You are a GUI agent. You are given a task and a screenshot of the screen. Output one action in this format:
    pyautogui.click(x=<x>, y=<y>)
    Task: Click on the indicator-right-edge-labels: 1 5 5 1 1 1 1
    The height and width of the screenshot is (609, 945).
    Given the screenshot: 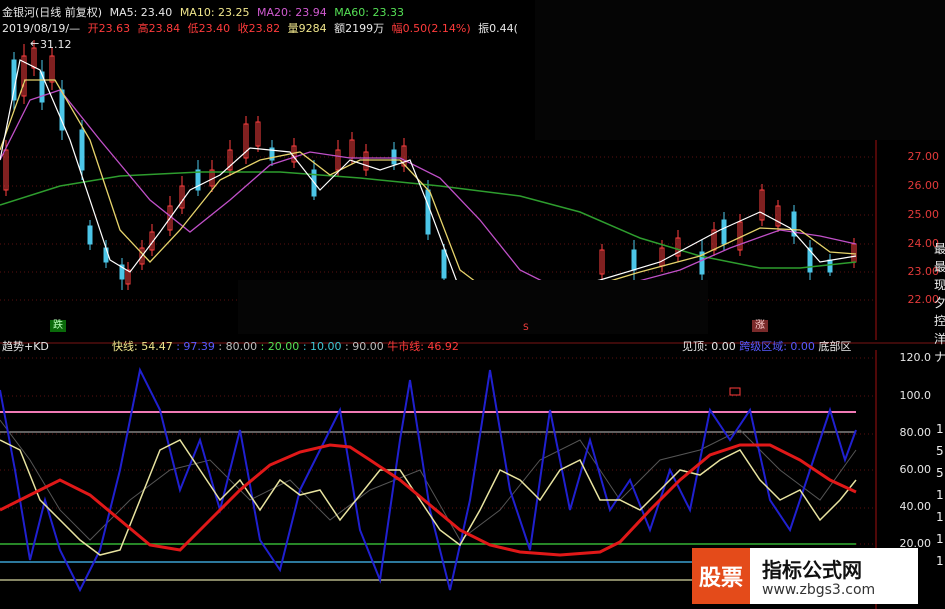 What is the action you would take?
    pyautogui.click(x=940, y=495)
    